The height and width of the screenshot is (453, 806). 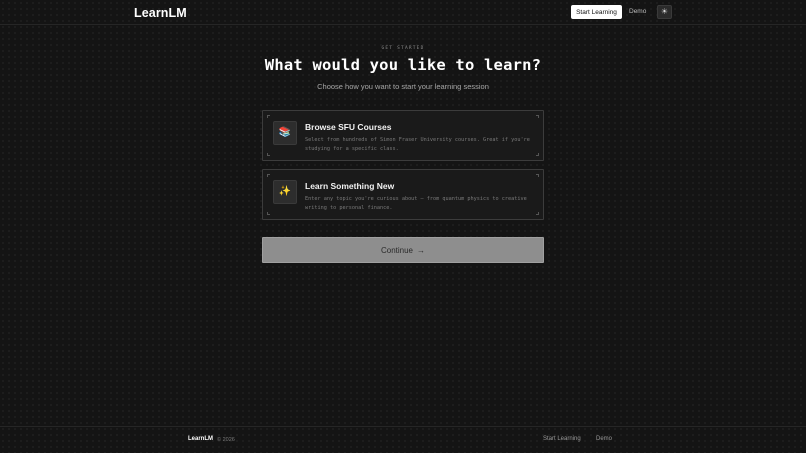 I want to click on footer-start-learning-link: Start Learning, so click(x=562, y=439).